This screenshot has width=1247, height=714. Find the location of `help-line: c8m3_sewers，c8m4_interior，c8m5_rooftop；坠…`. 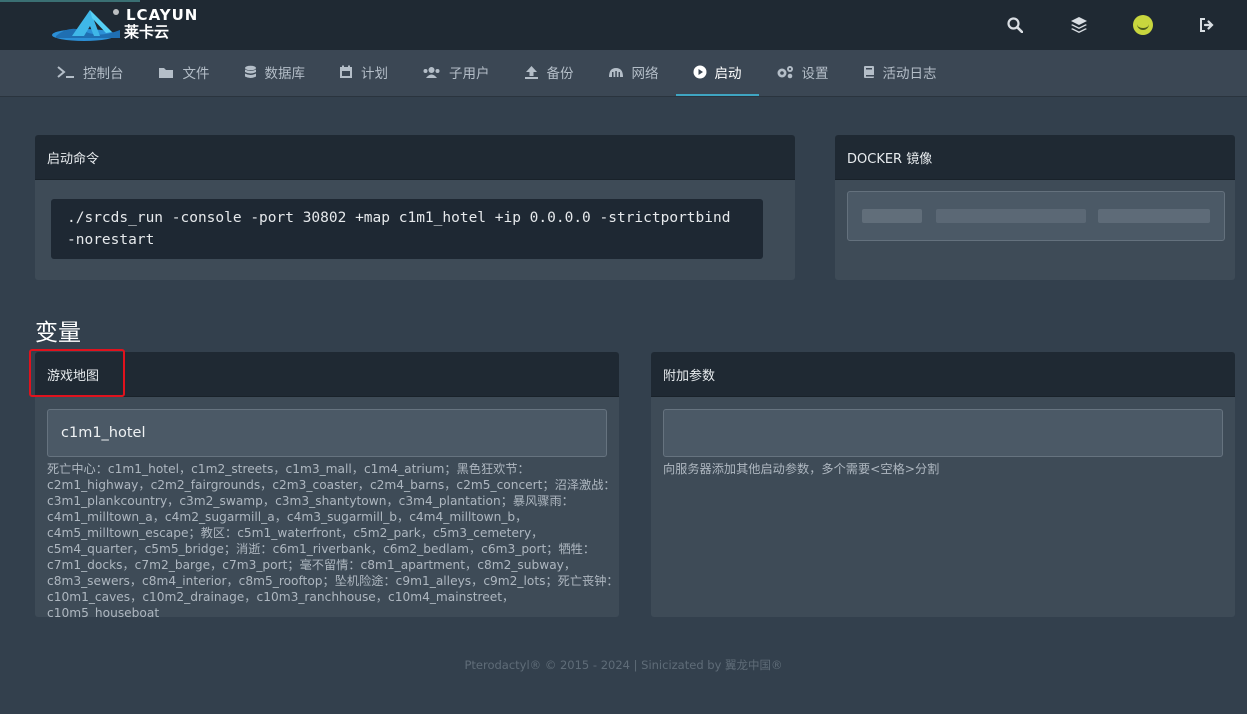

help-line: c8m3_sewers，c8m4_interior，c8m5_rooftop；坠… is located at coordinates (333, 581).